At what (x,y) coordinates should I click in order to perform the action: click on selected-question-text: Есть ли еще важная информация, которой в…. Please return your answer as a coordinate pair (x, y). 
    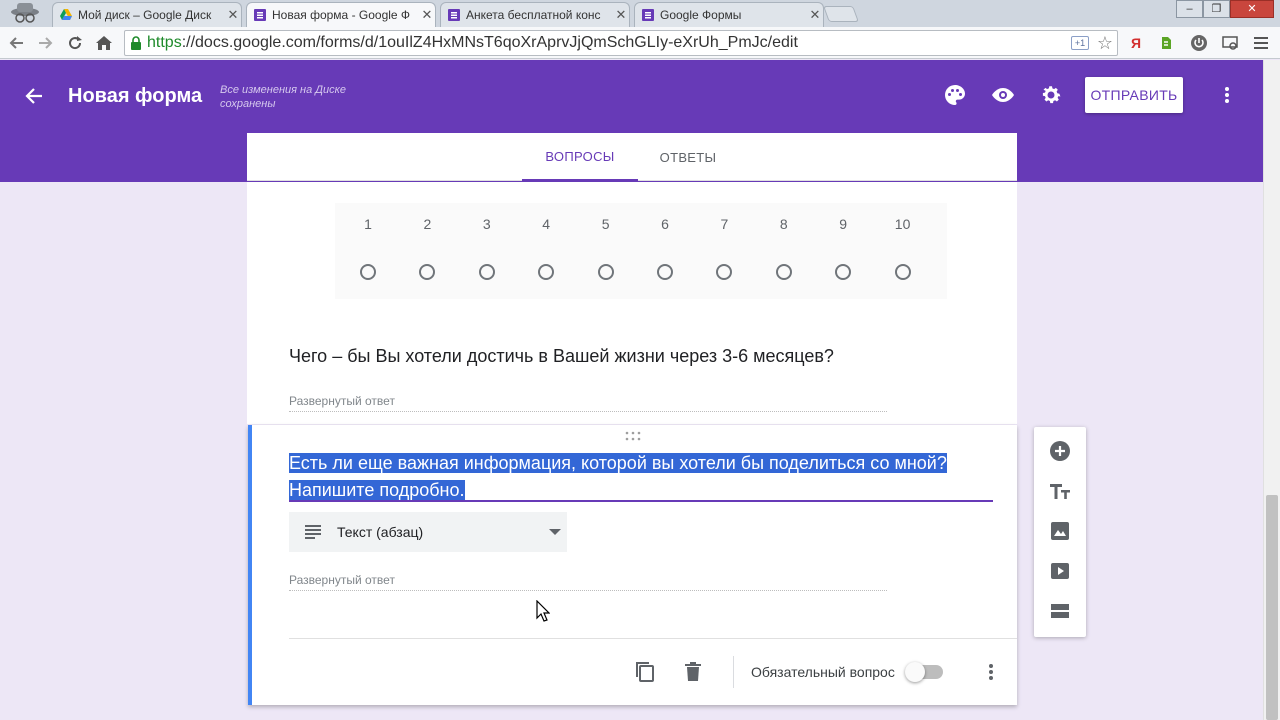
    Looking at the image, I should click on (618, 476).